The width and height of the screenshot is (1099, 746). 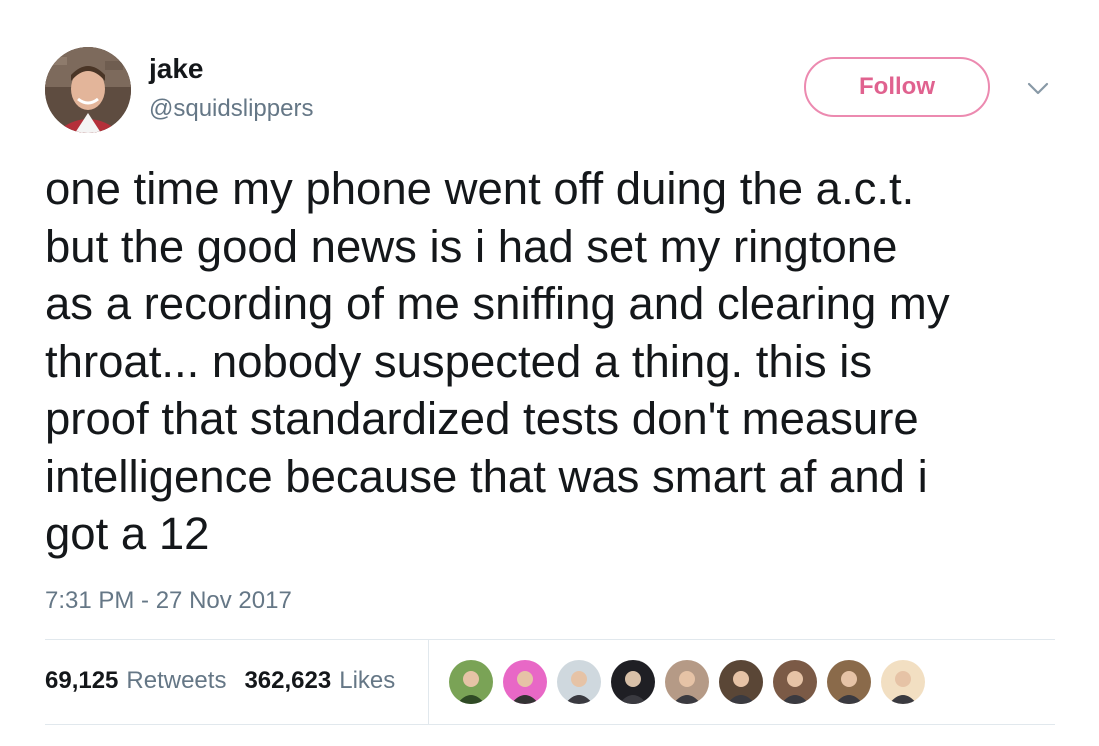 I want to click on retweets-count: 69,125, so click(x=81, y=681).